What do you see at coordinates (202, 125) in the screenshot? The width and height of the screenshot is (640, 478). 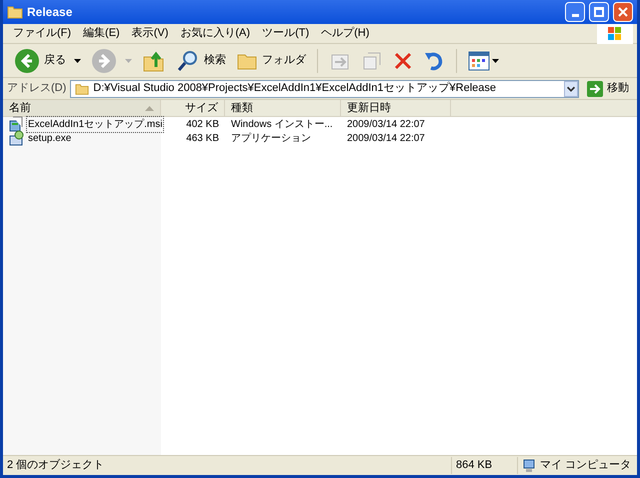 I see `file-size: 402 KB` at bounding box center [202, 125].